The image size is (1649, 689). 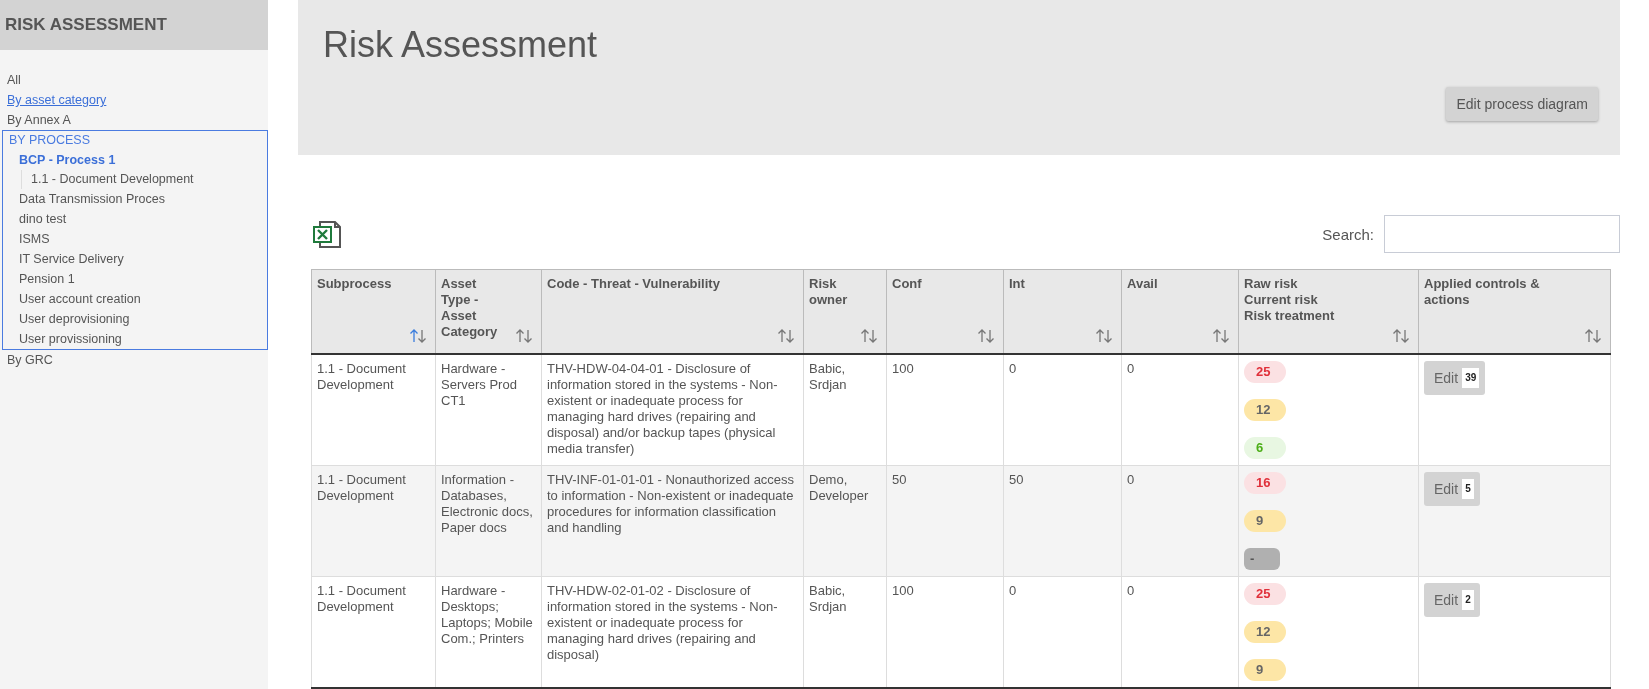 I want to click on column-header: Asset Type - Asset Category, so click(x=488, y=311).